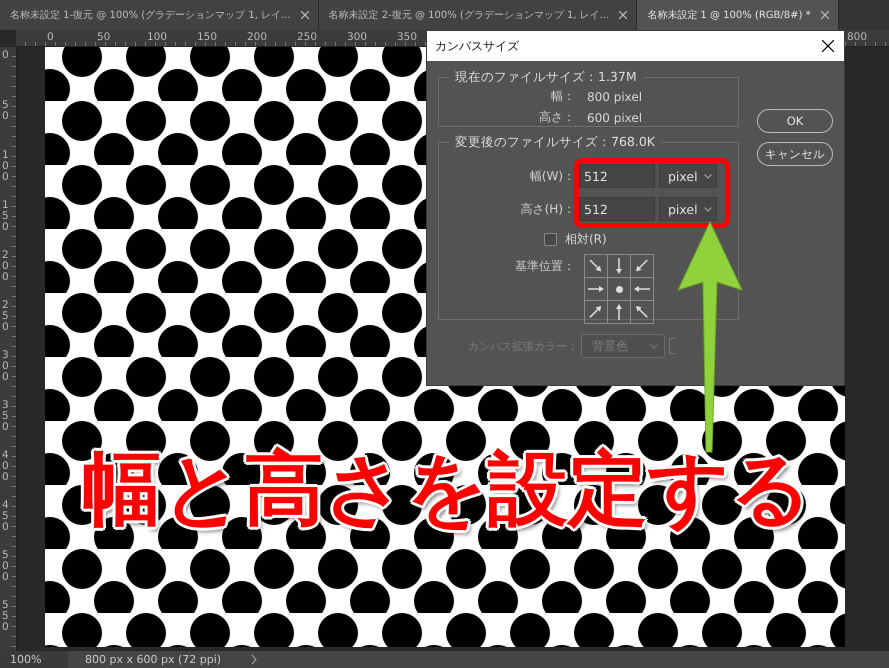  I want to click on chevron-icon, so click(254, 659).